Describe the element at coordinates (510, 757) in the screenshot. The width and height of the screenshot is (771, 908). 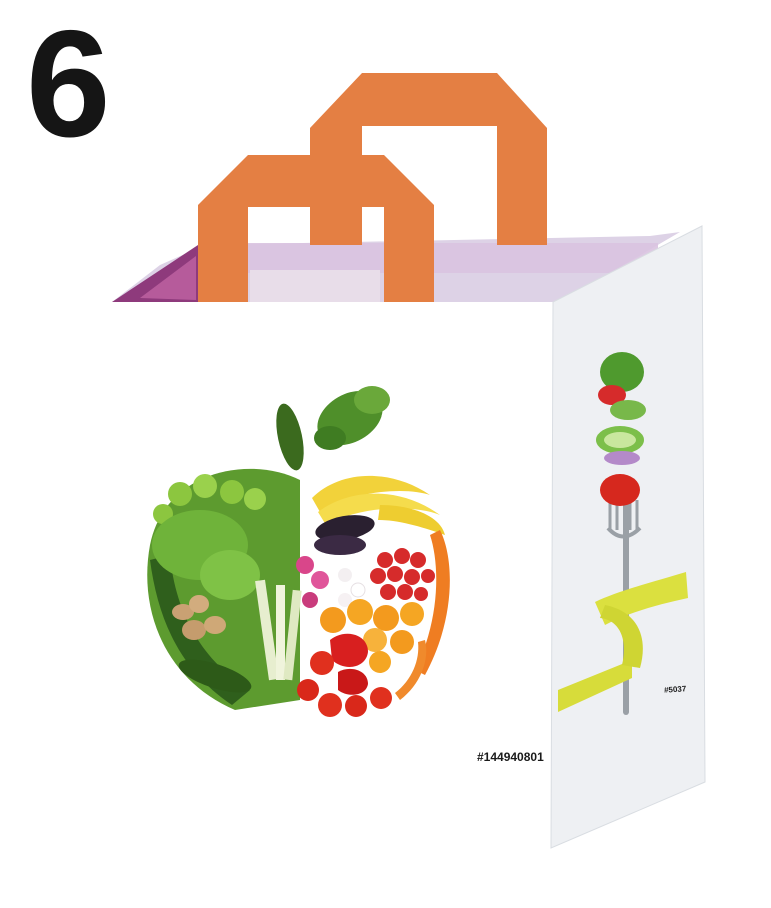
I see `front-stock-code: #144940801` at that location.